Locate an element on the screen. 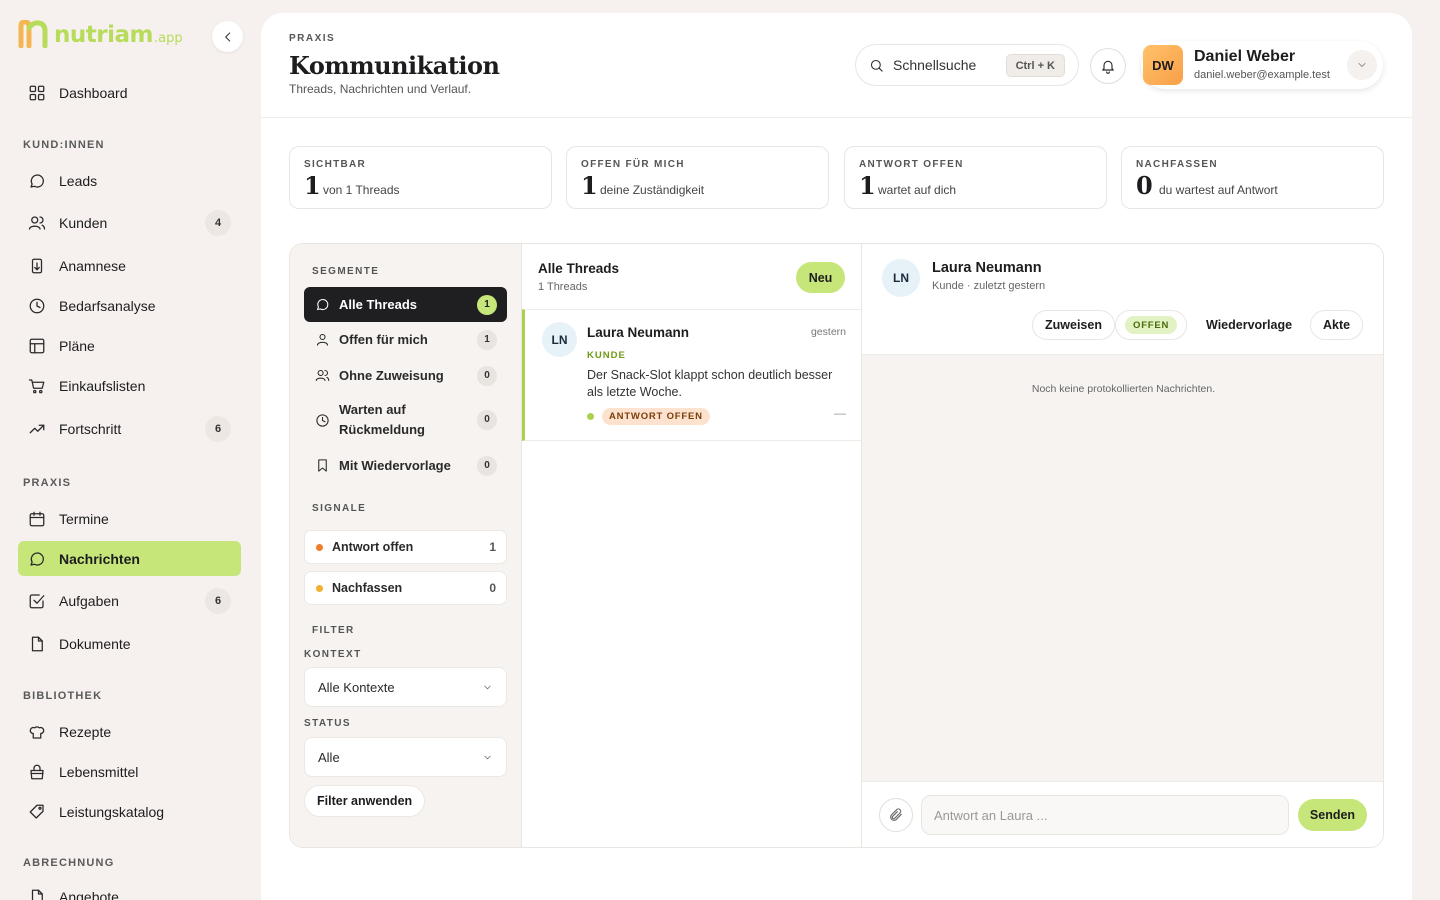  signal-count: 1 is located at coordinates (492, 547).